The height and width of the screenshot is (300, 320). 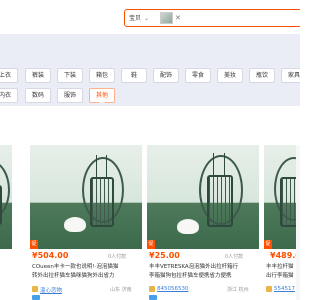 I want to click on category-button: 服饰, so click(x=70, y=95).